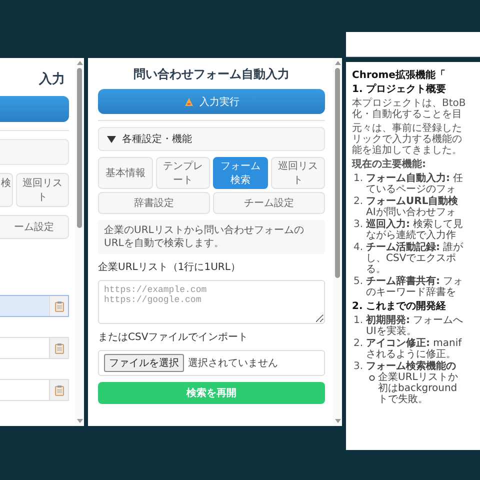 The image size is (480, 480). I want to click on list-item-line: のキーワード辞書を, so click(411, 292).